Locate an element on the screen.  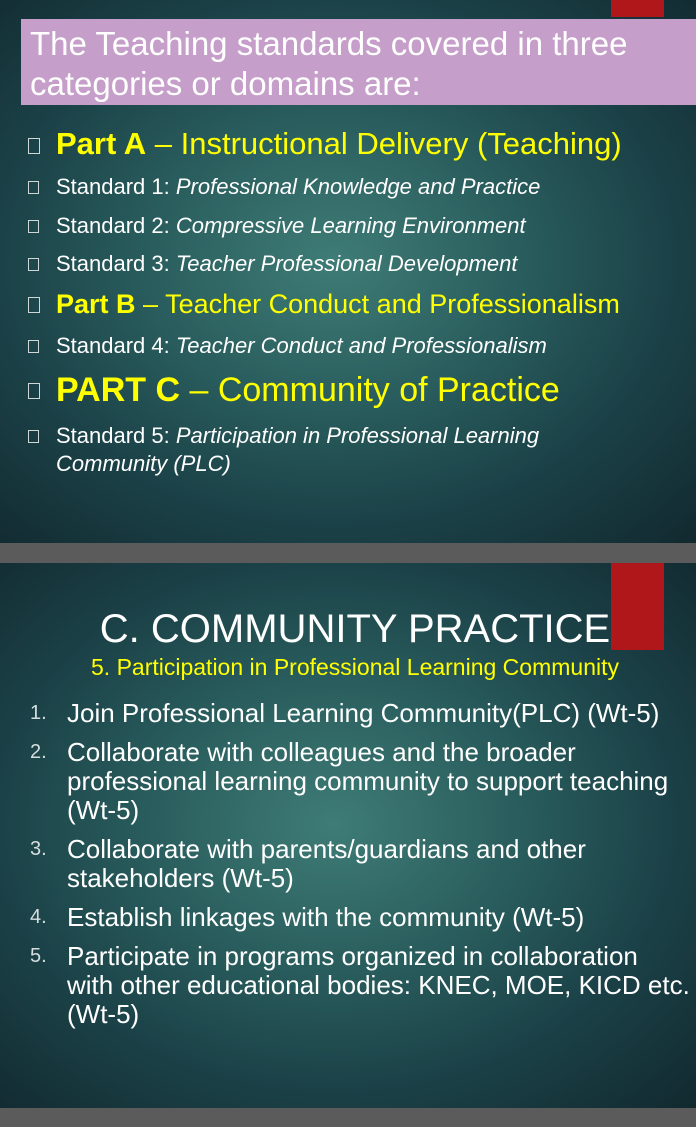
standard-title: Compressive Learning Environment is located at coordinates (347, 225).